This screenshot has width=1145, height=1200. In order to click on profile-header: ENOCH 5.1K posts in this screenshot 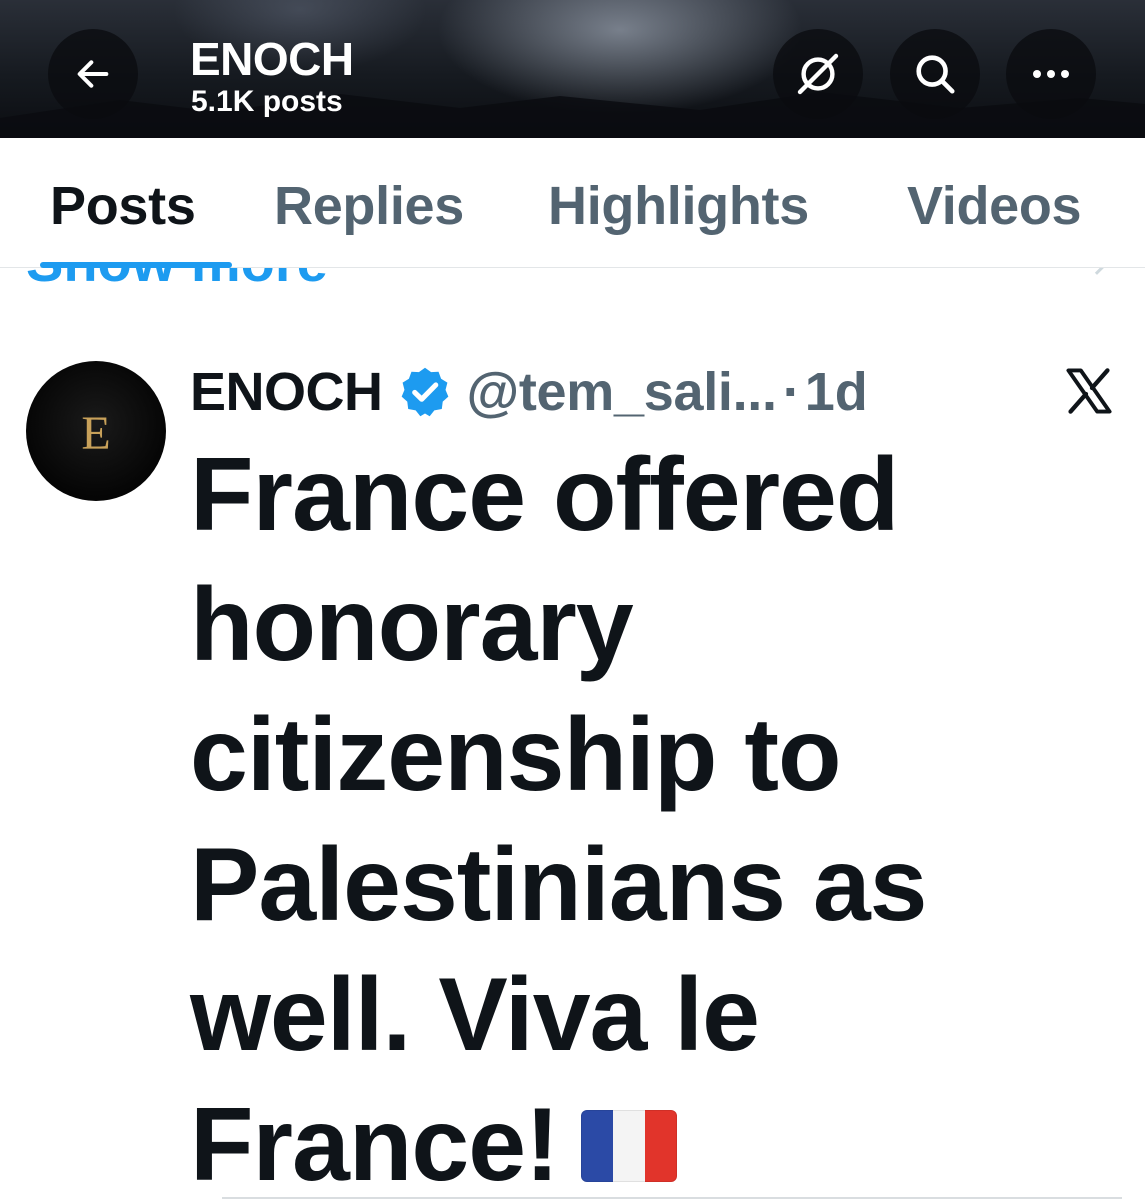, I will do `click(572, 69)`.